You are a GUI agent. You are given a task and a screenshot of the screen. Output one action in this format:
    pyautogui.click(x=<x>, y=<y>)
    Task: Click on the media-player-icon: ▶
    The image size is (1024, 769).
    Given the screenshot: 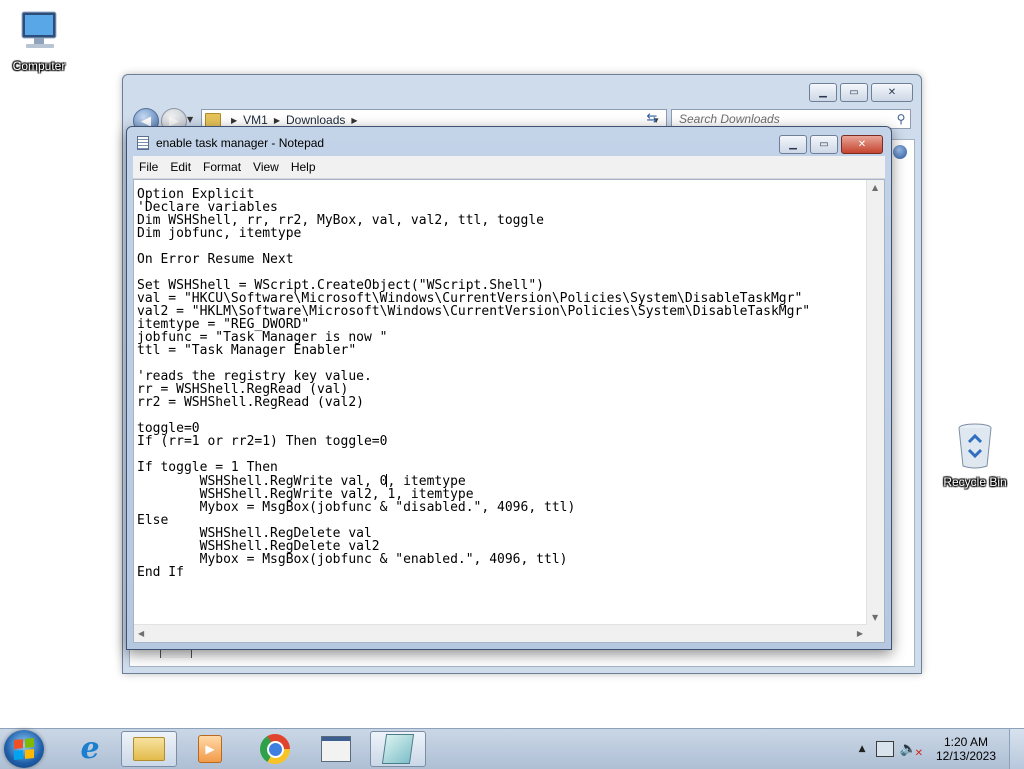 What is the action you would take?
    pyautogui.click(x=210, y=749)
    